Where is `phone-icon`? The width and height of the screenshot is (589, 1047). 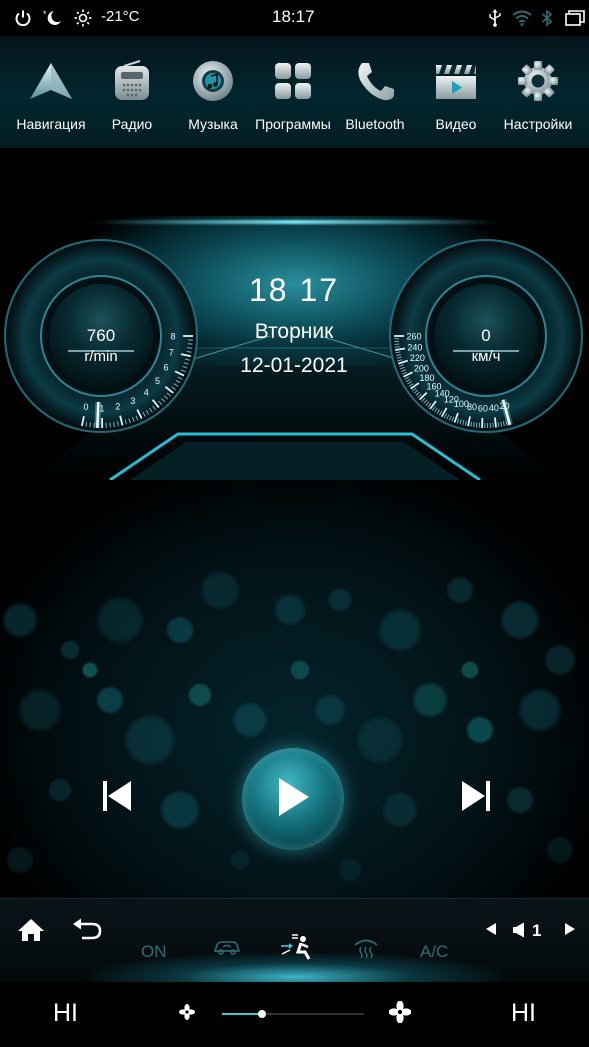 phone-icon is located at coordinates (375, 81).